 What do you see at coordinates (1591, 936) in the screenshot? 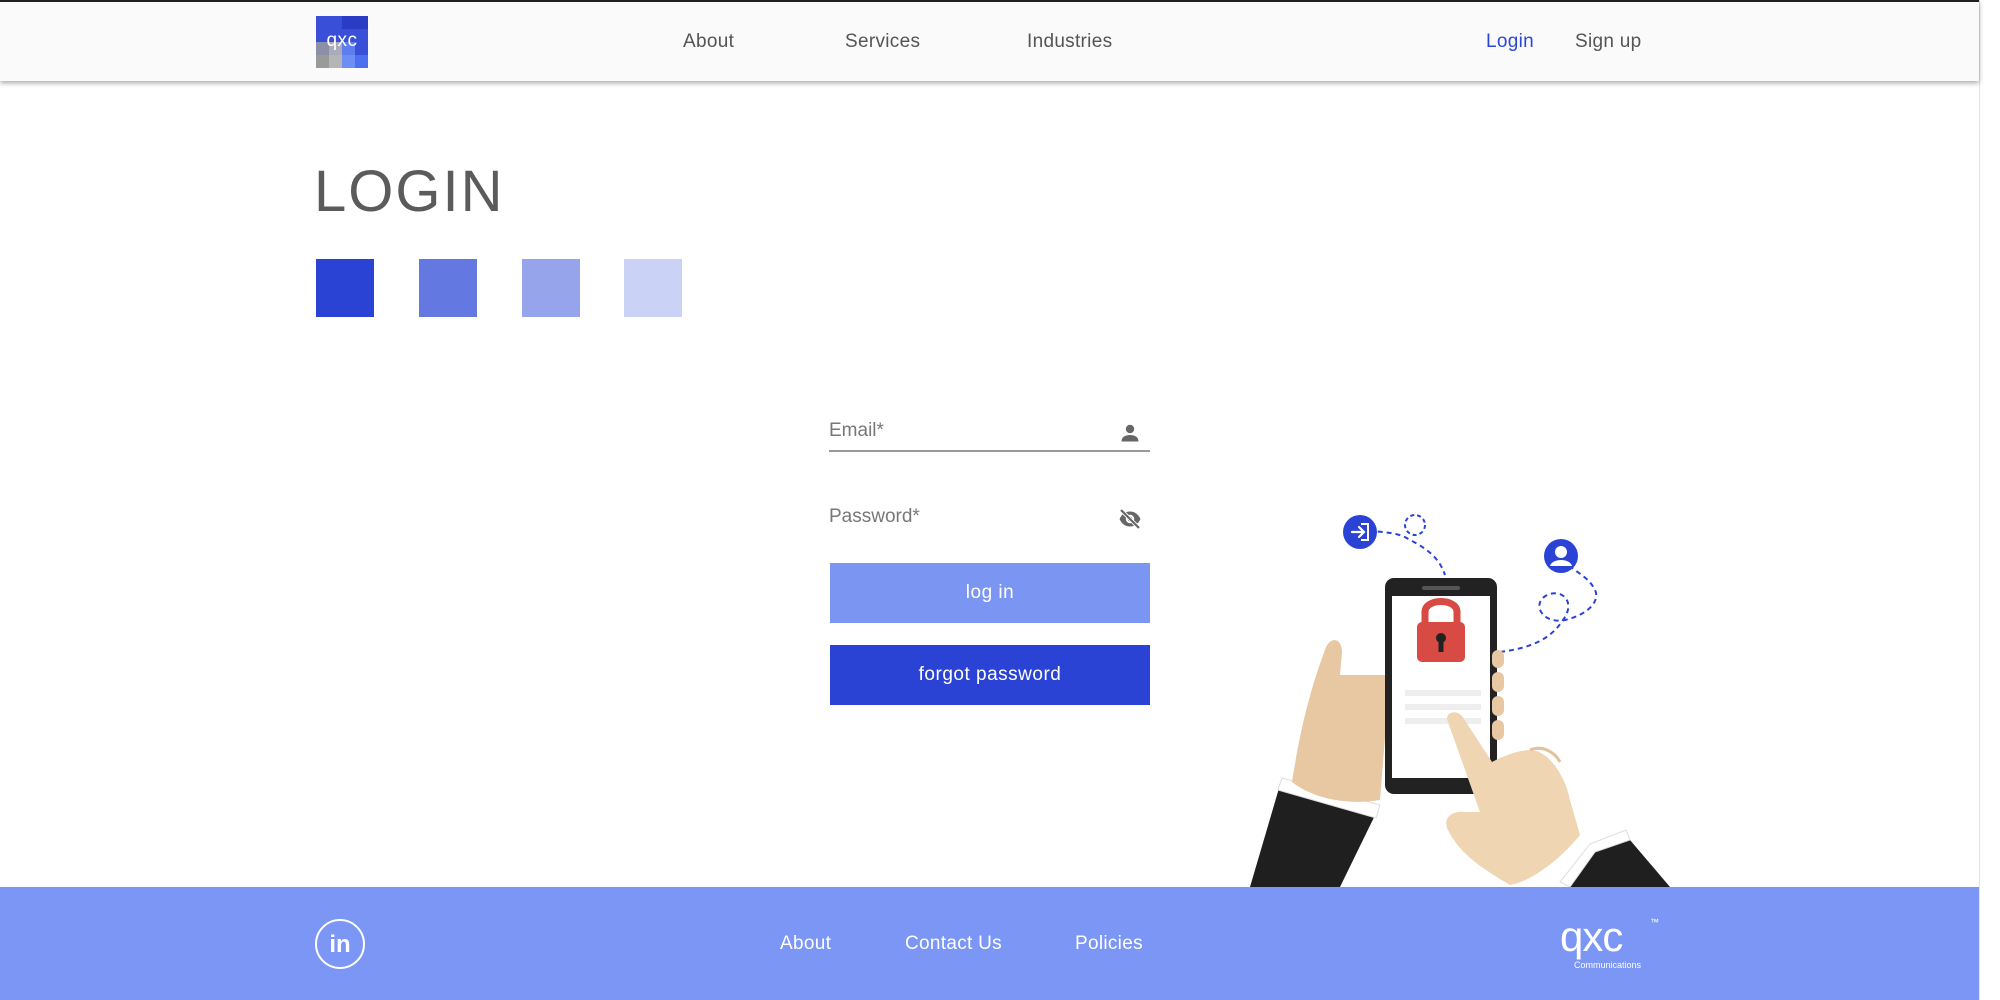
I see `svg-text: qxc` at bounding box center [1591, 936].